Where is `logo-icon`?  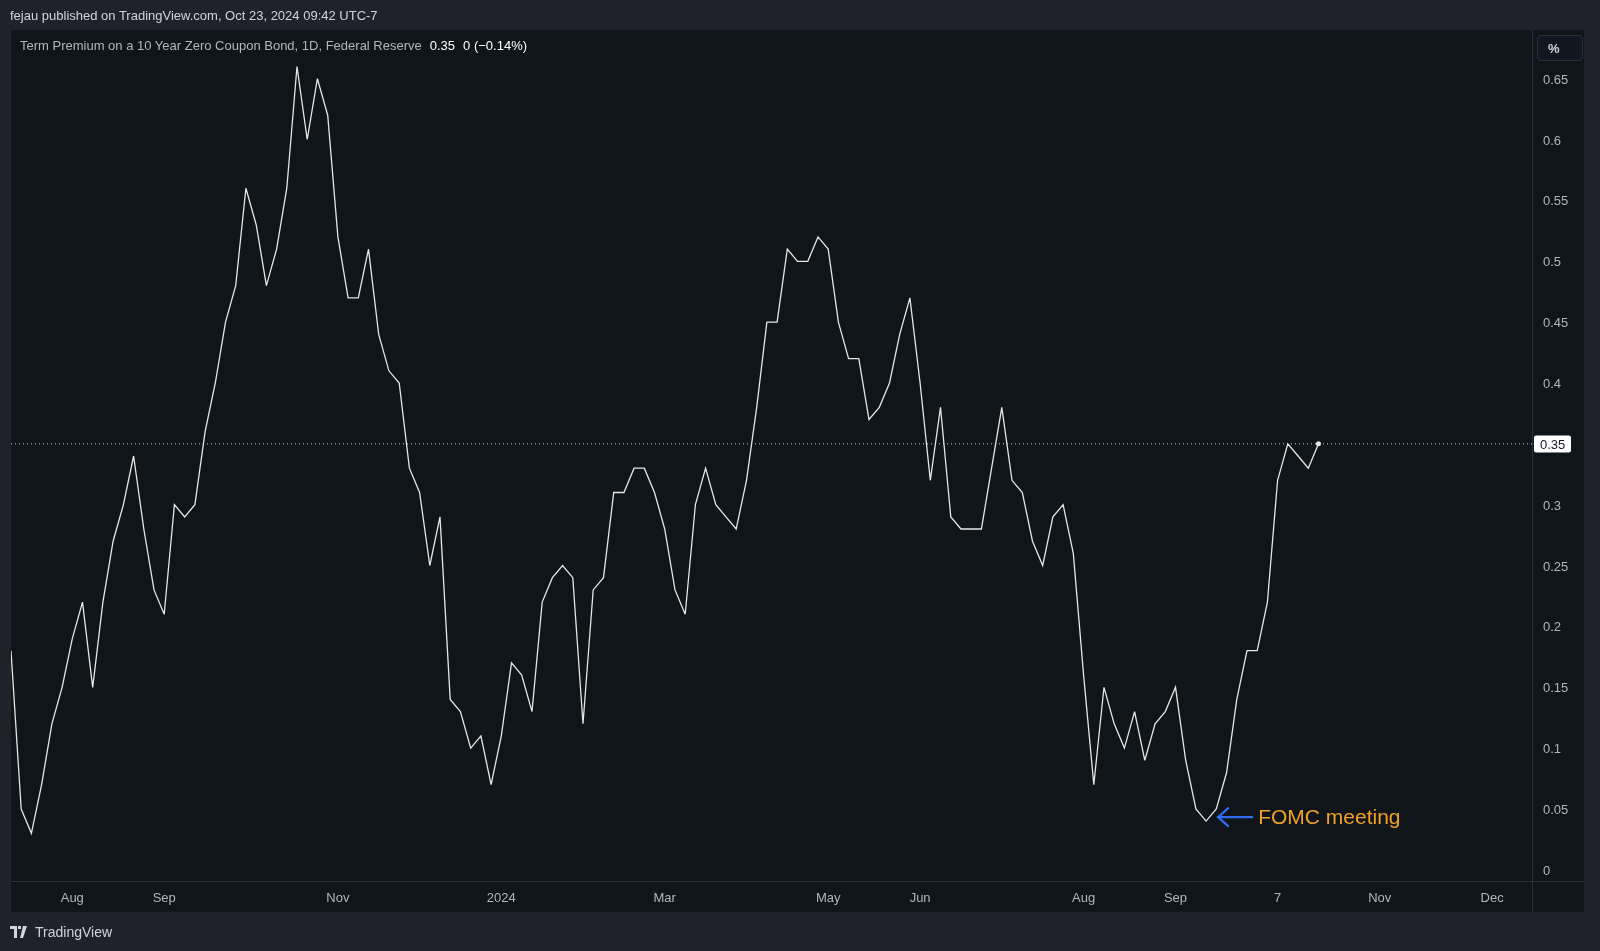 logo-icon is located at coordinates (20, 931).